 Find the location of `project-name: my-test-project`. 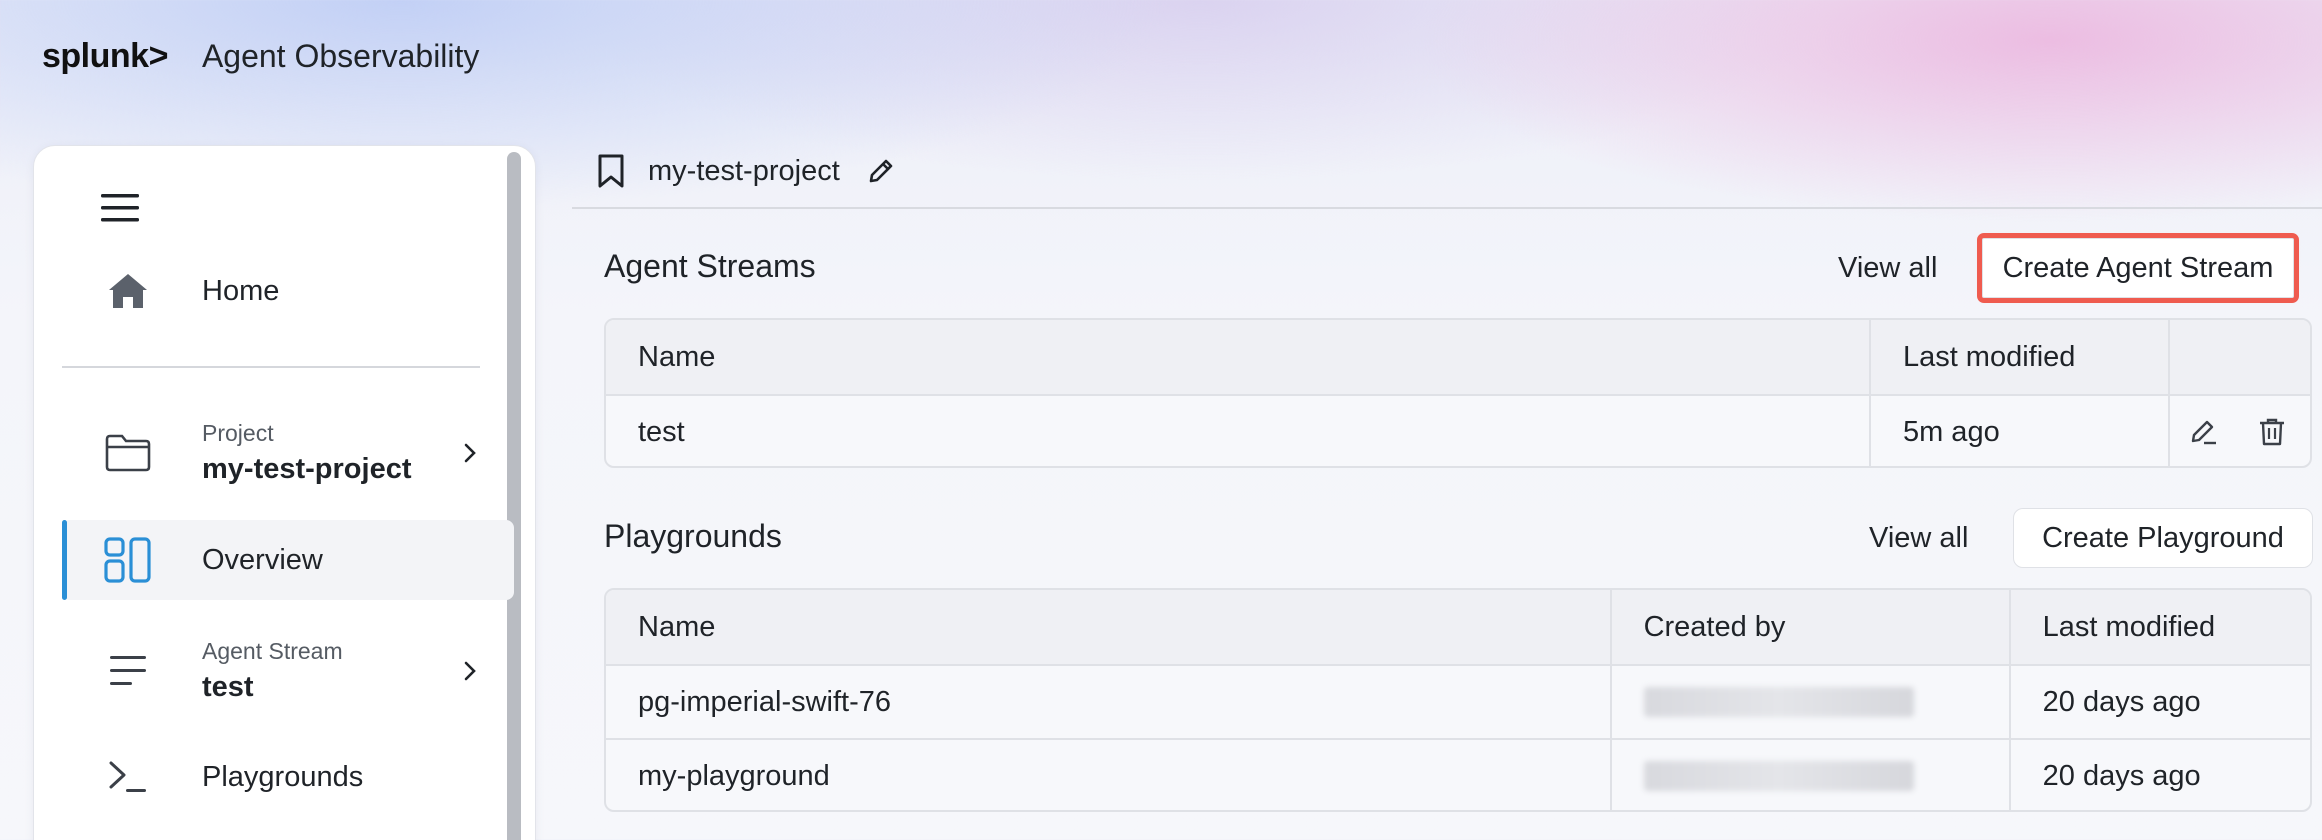

project-name: my-test-project is located at coordinates (744, 170).